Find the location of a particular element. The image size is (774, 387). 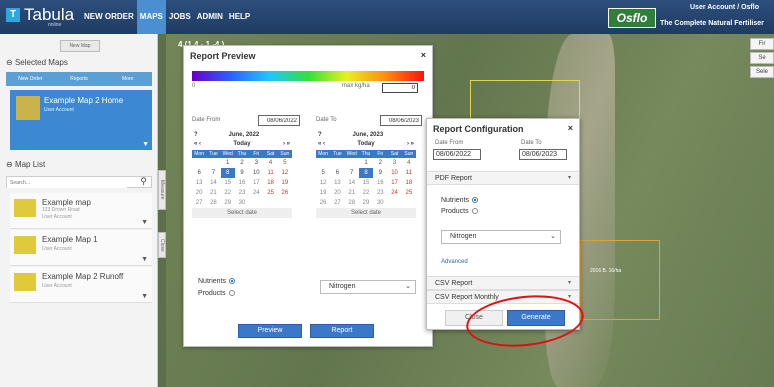

calendar-day: 15 is located at coordinates (366, 183).